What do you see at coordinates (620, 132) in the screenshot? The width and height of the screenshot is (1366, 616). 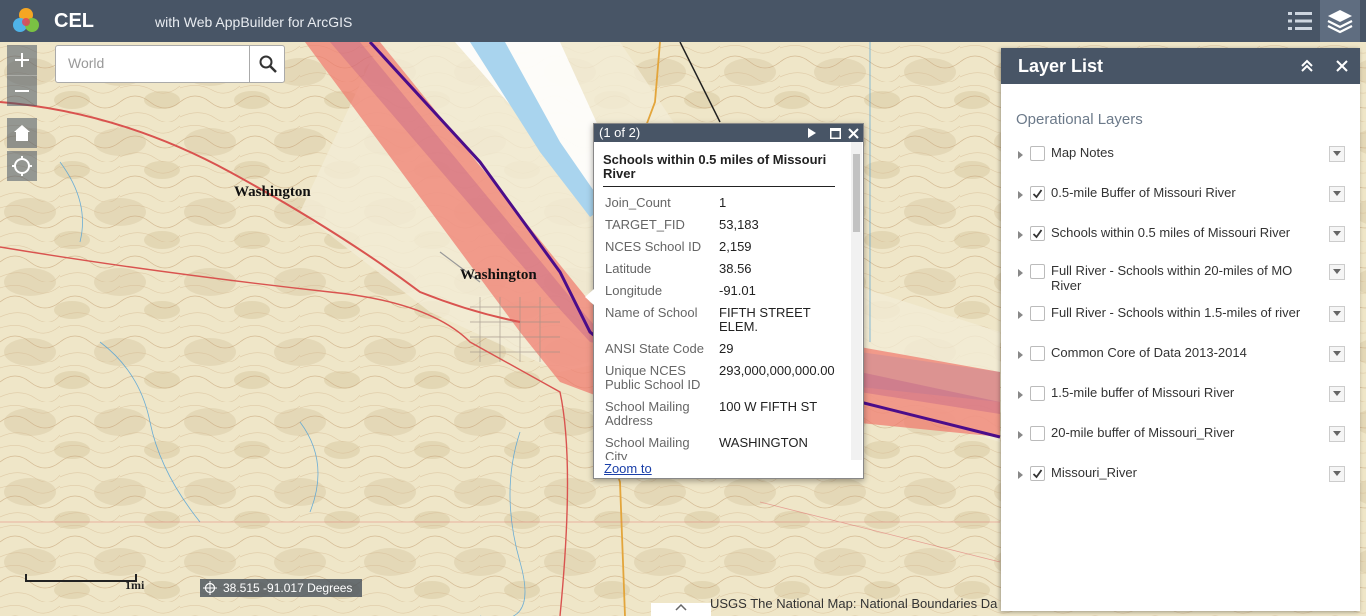 I see `popup-counter: (1 of 2)` at bounding box center [620, 132].